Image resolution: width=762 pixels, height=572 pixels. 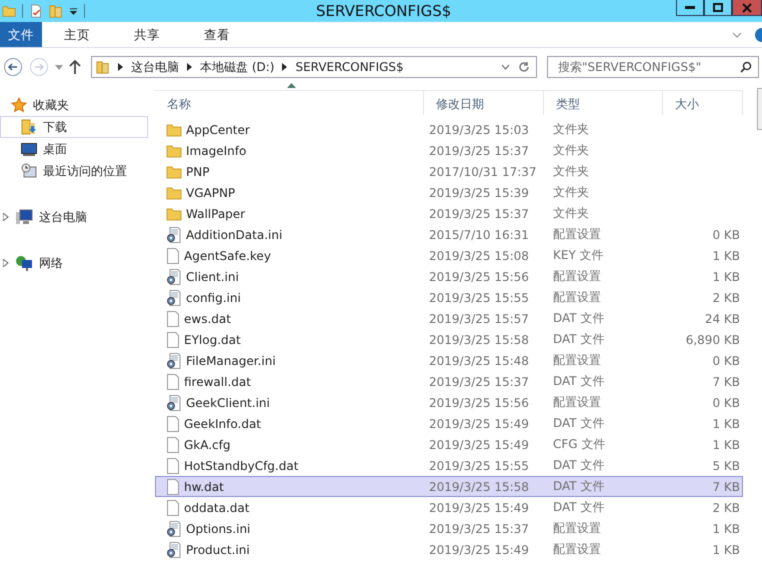 What do you see at coordinates (449, 507) in the screenshot?
I see `file-row: oddata.dat 2019/3/25 15:49 DAT 文件 2 KB` at bounding box center [449, 507].